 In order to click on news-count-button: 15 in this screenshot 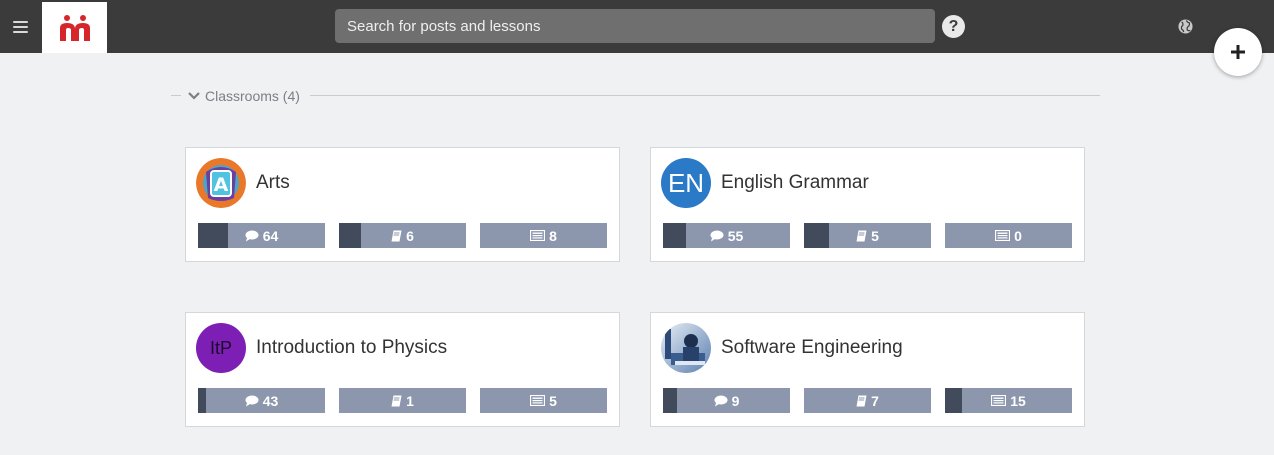, I will do `click(1008, 400)`.